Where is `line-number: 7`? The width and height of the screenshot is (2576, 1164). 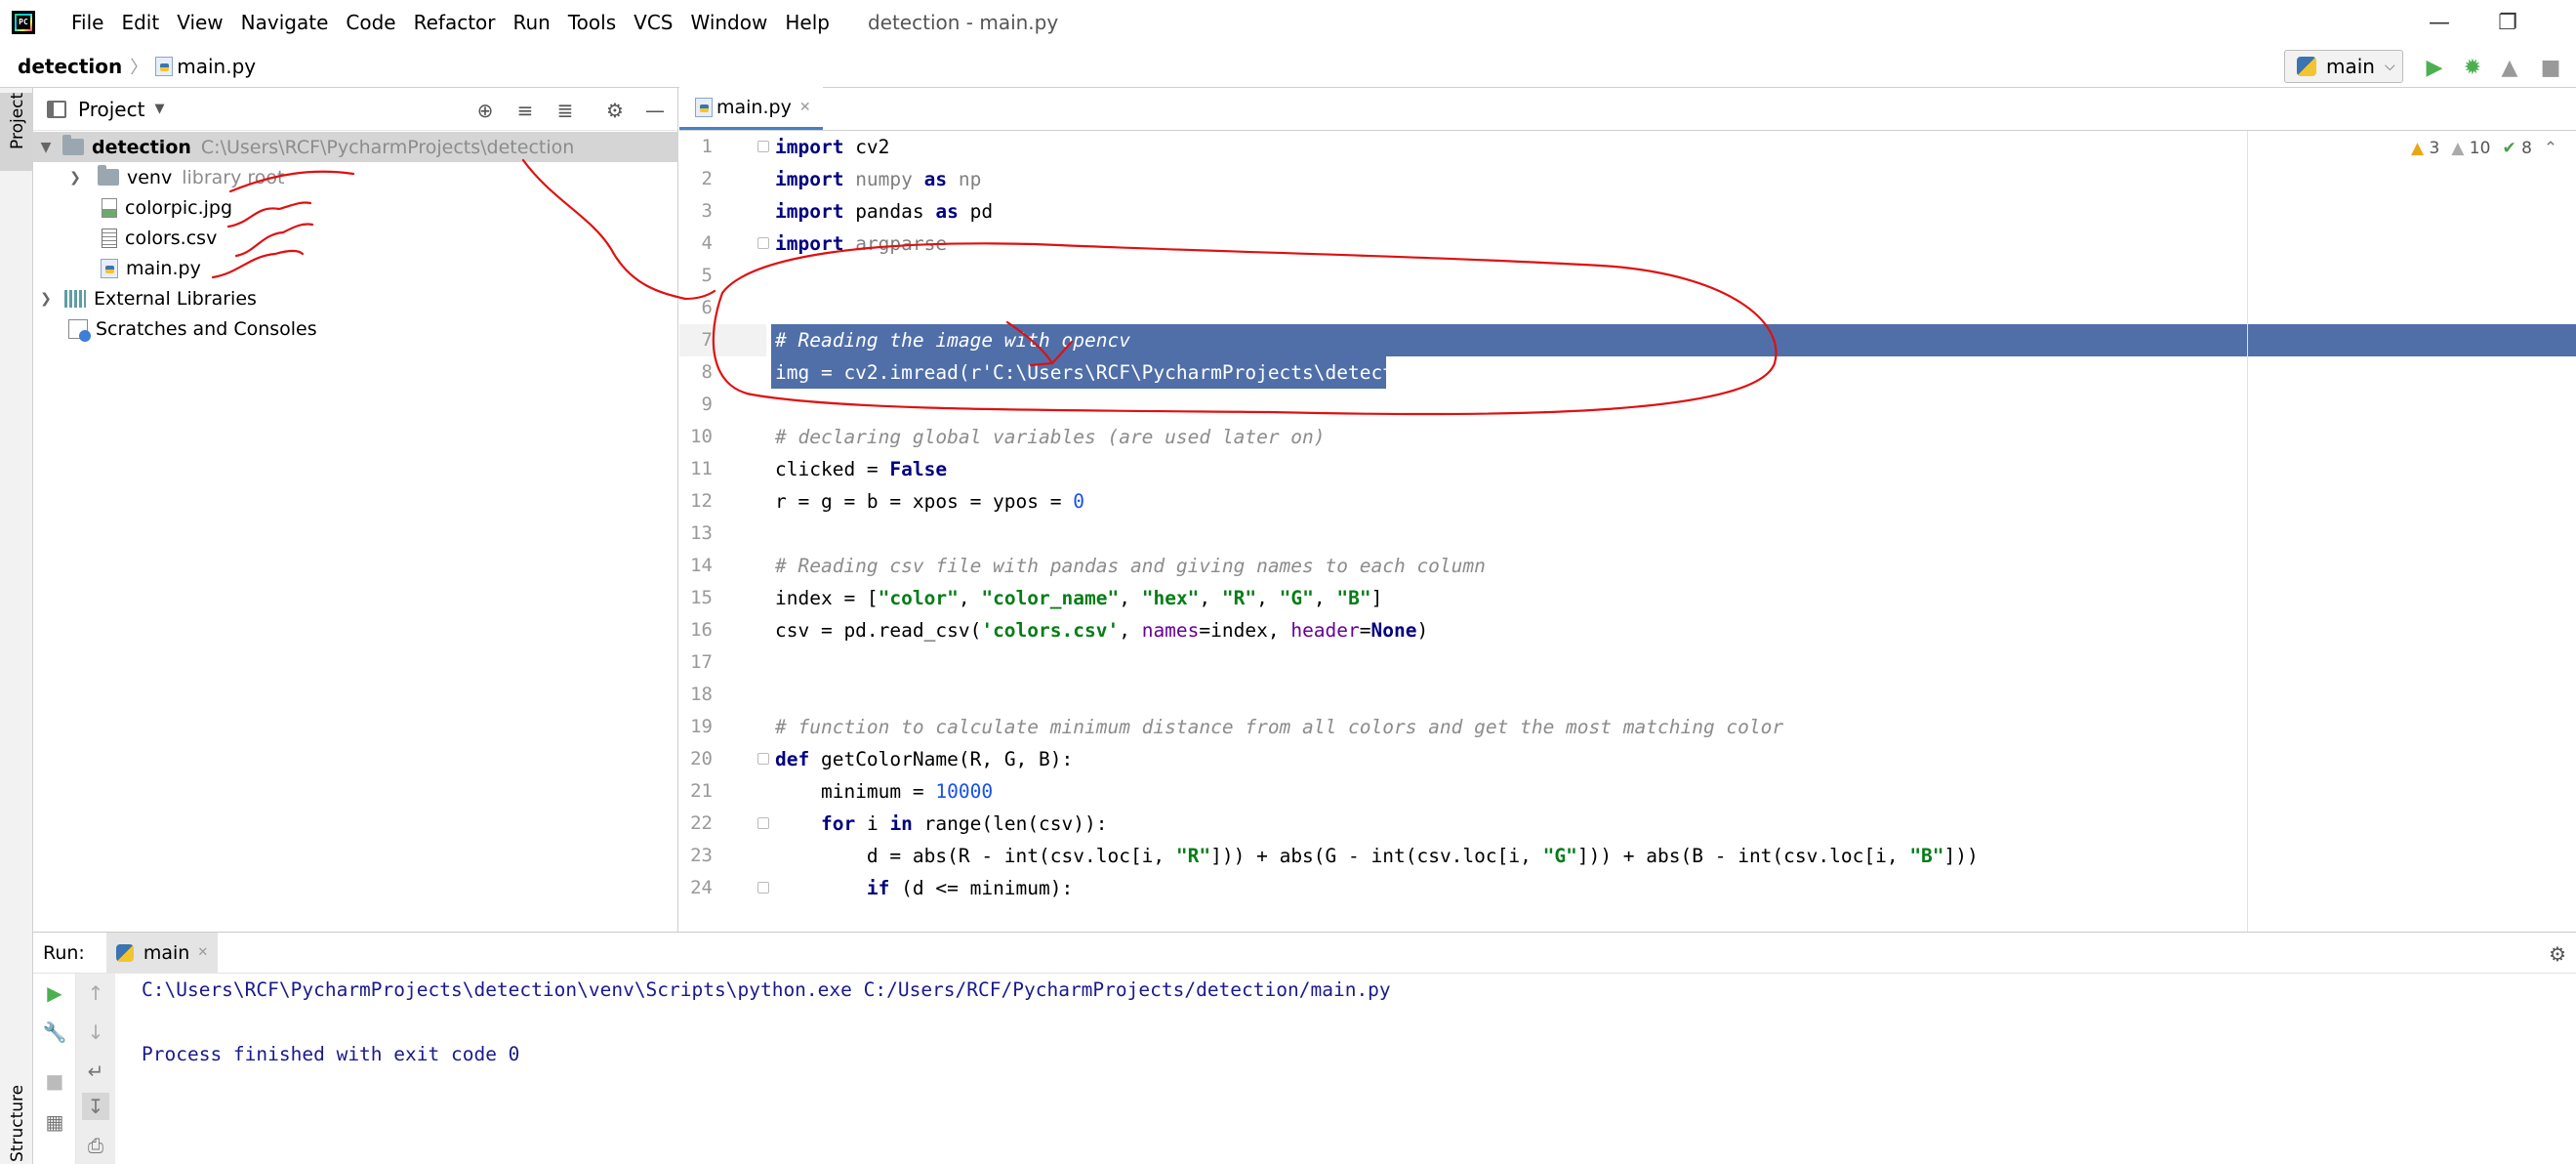
line-number: 7 is located at coordinates (722, 340).